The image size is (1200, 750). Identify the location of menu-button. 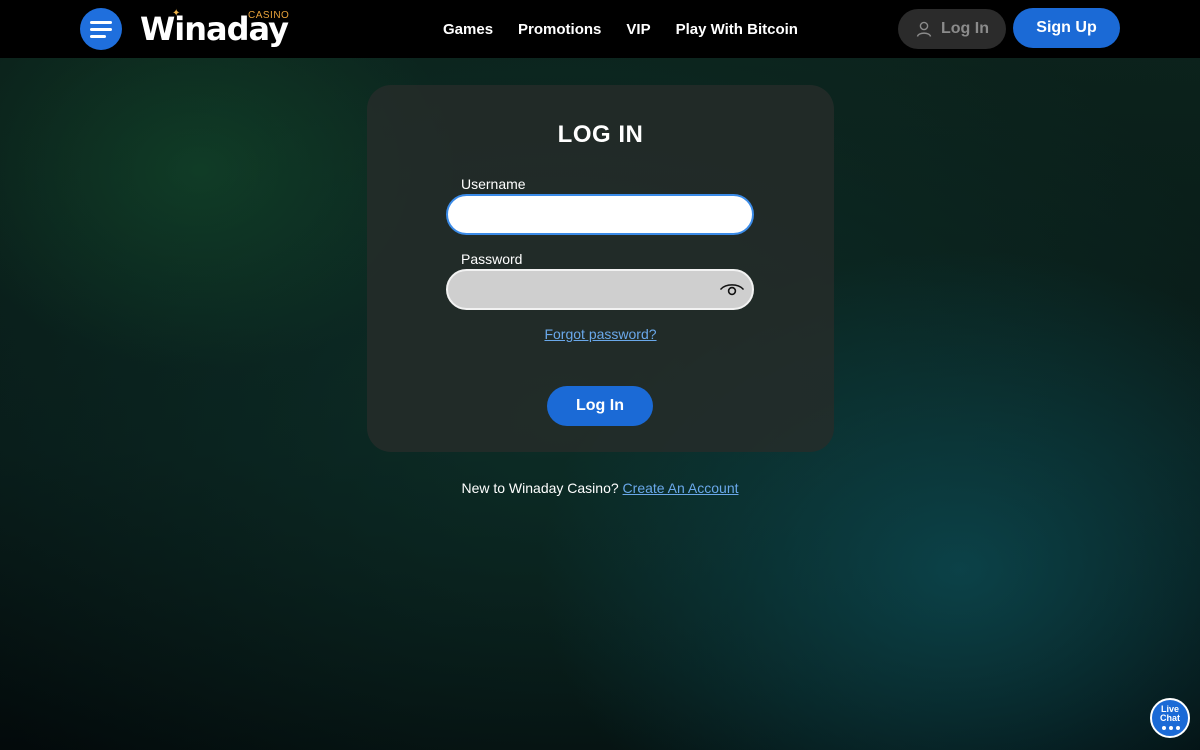
(101, 29).